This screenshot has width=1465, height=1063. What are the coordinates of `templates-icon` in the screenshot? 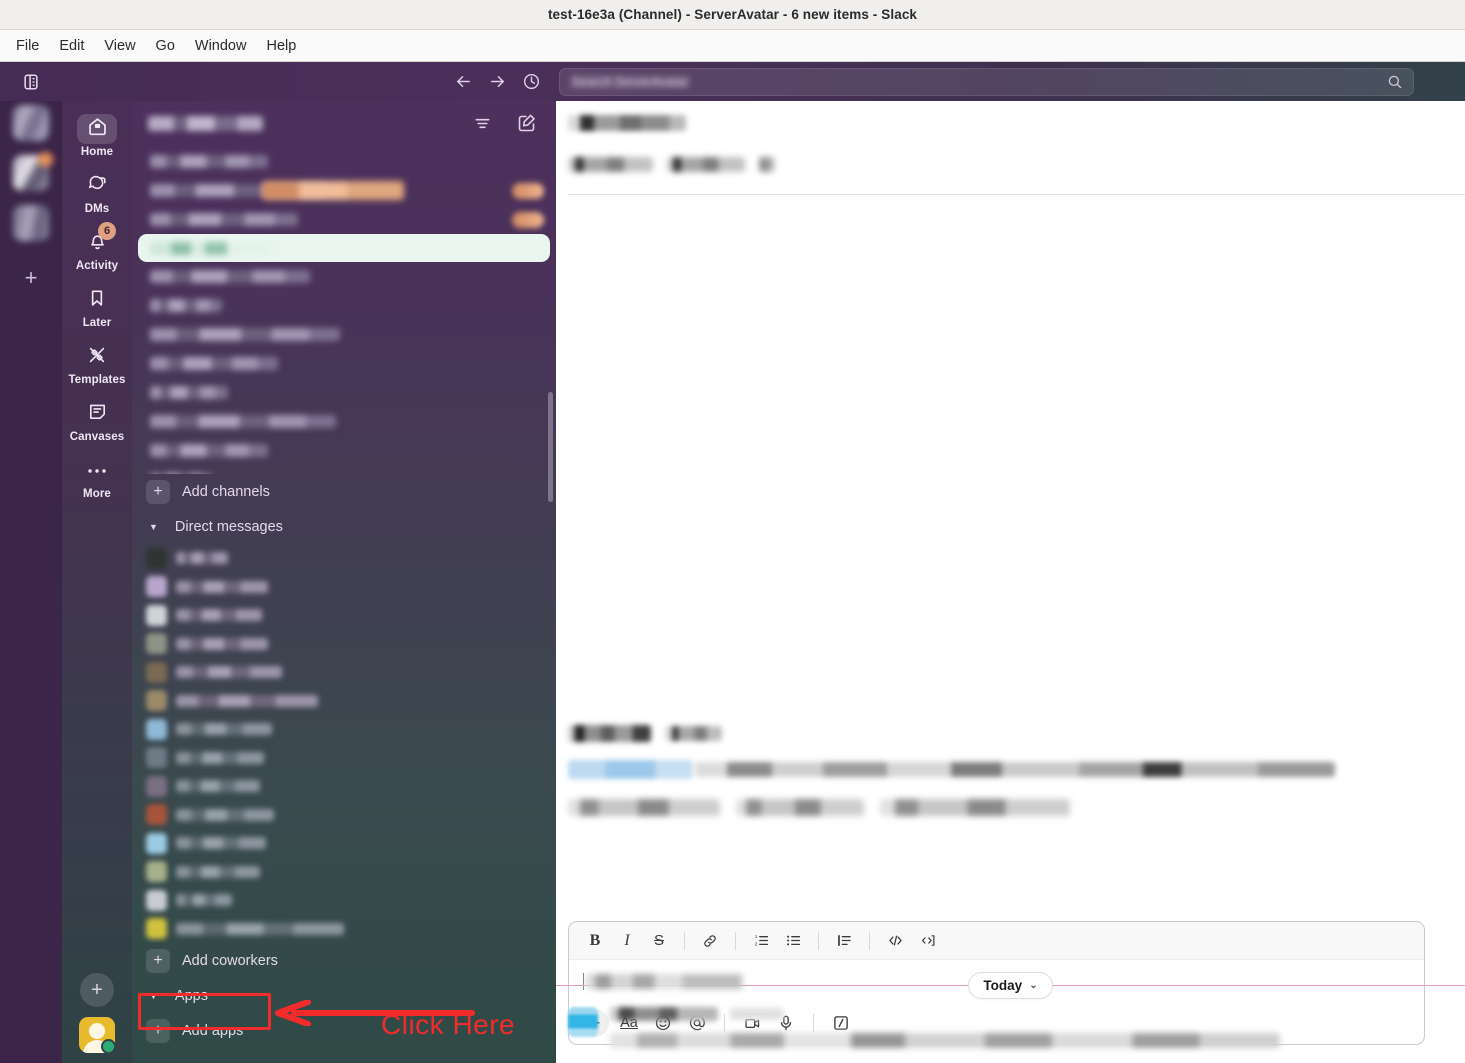 It's located at (97, 357).